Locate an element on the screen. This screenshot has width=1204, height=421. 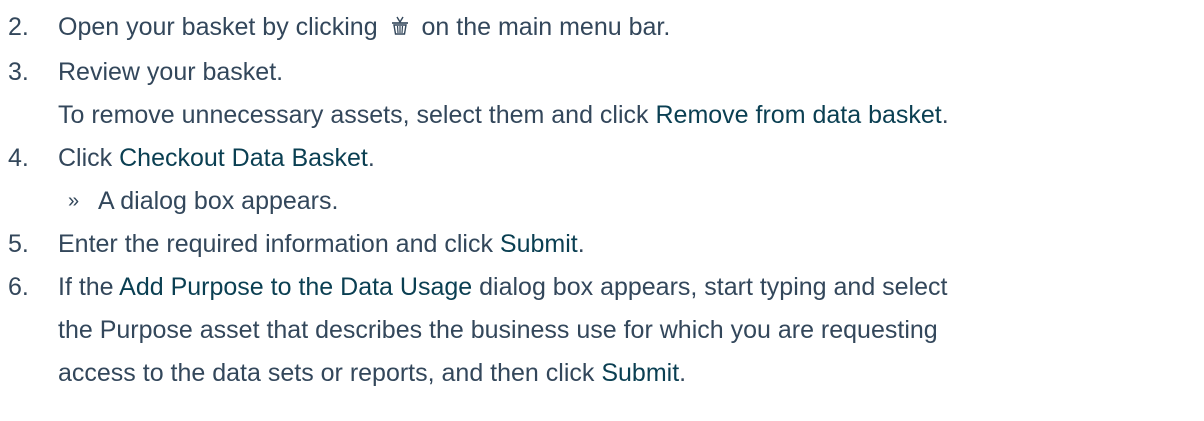
step-text: Click is located at coordinates (85, 158).